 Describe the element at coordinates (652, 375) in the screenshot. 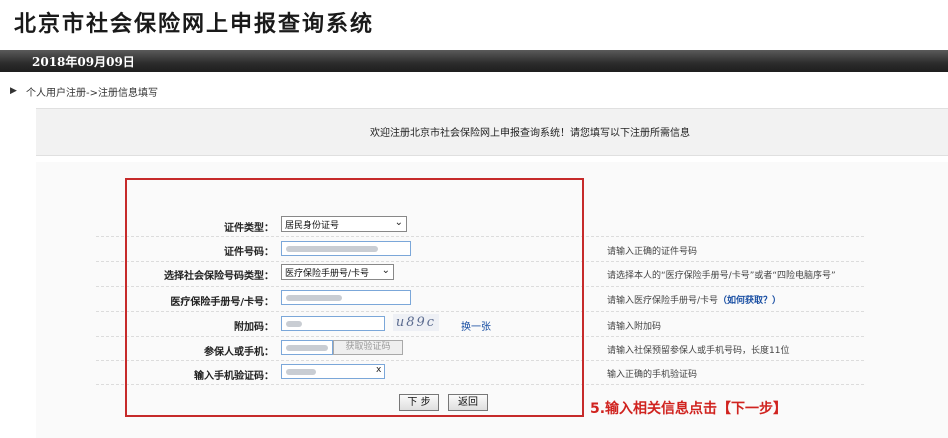

I see `sms-code-hint: 输入正确的手机验证码` at that location.